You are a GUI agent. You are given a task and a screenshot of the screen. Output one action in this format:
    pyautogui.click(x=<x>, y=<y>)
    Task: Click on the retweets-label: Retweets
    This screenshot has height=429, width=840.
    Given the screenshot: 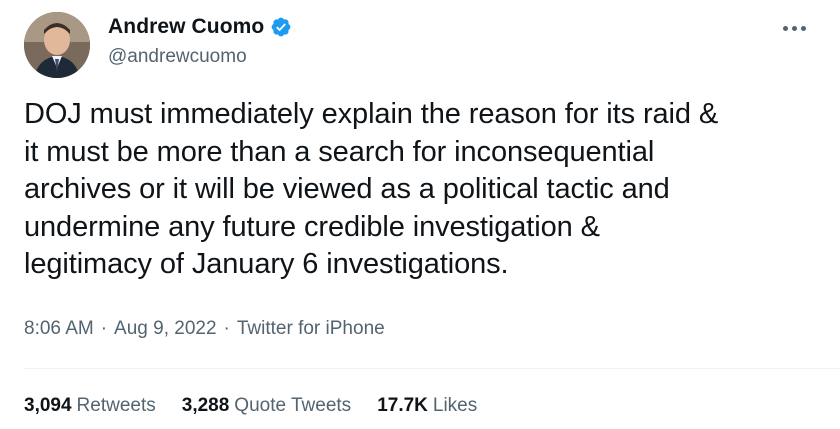 What is the action you would take?
    pyautogui.click(x=116, y=405)
    